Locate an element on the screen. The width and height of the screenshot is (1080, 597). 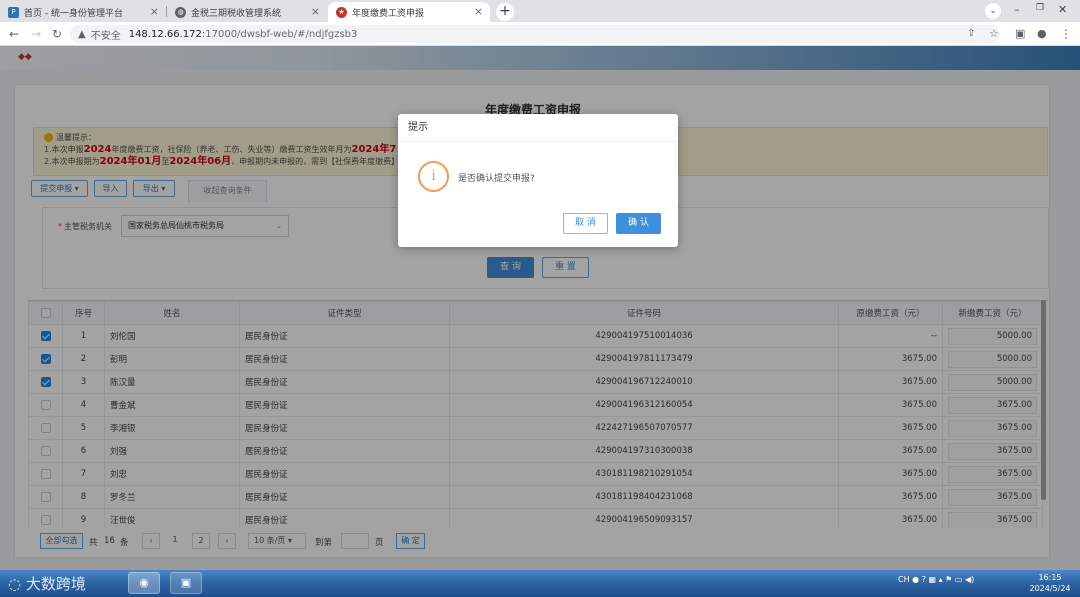
tab-annual-wage: ★ 年度缴费工资申报 × is located at coordinates (409, 12).